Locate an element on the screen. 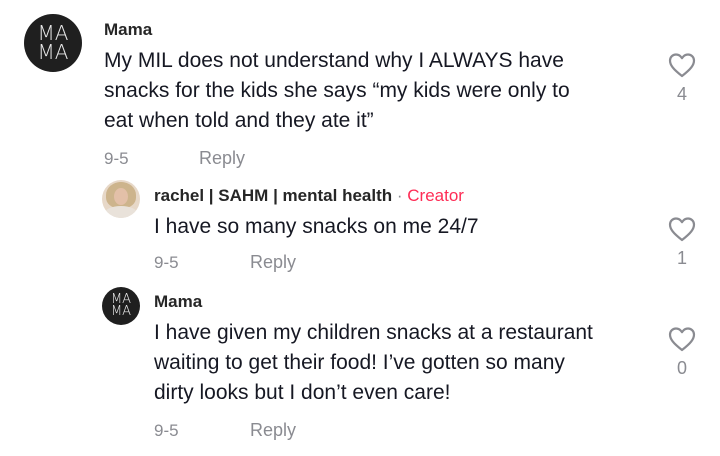  comment-username: rachel | SAHM | mental health · Creator is located at coordinates (309, 196).